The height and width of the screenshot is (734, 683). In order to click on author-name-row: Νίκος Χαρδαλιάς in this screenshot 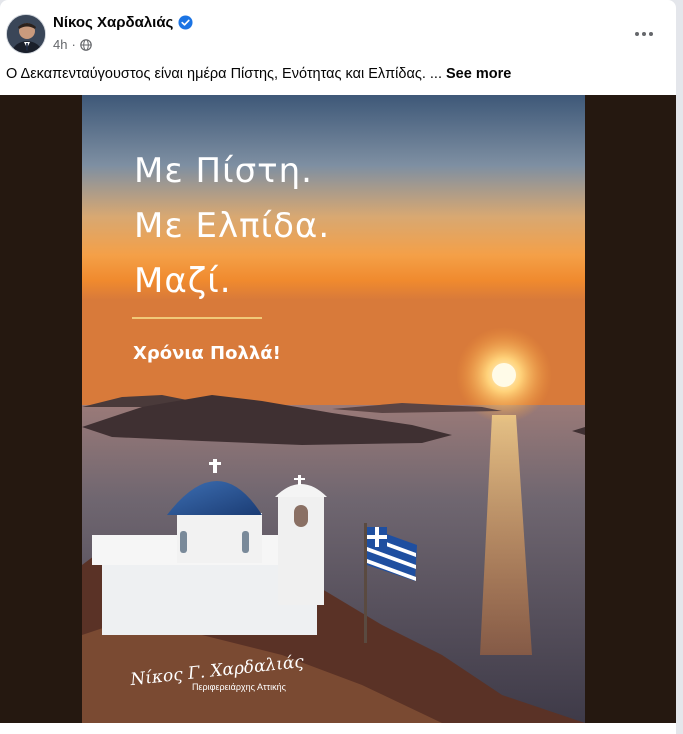, I will do `click(123, 22)`.